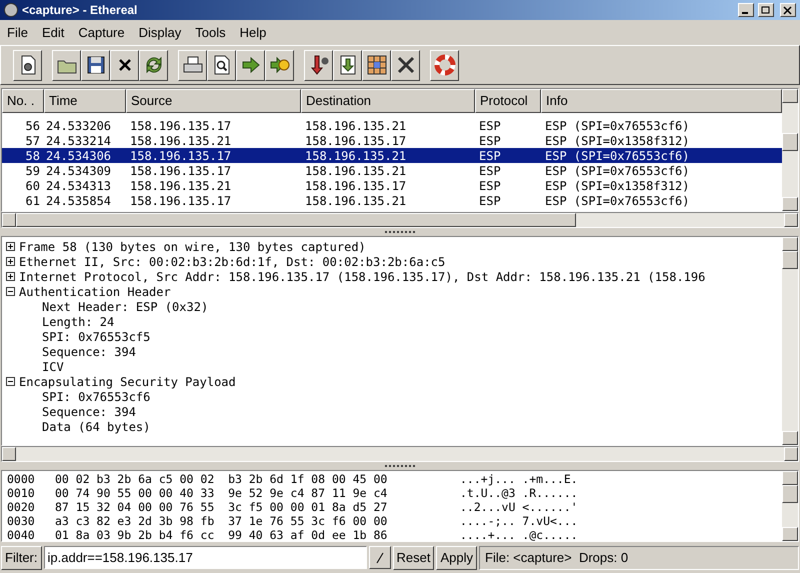 The width and height of the screenshot is (800, 573). I want to click on tree-item: SPI: 0x76553cf6, so click(96, 397).